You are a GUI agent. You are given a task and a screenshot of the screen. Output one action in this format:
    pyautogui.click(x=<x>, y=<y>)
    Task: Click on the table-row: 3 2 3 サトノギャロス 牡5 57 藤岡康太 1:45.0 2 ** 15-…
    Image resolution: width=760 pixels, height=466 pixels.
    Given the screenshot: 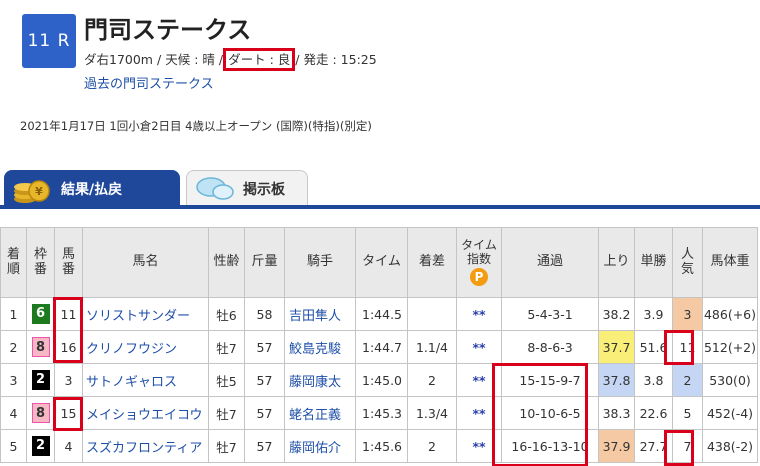 What is the action you would take?
    pyautogui.click(x=379, y=380)
    